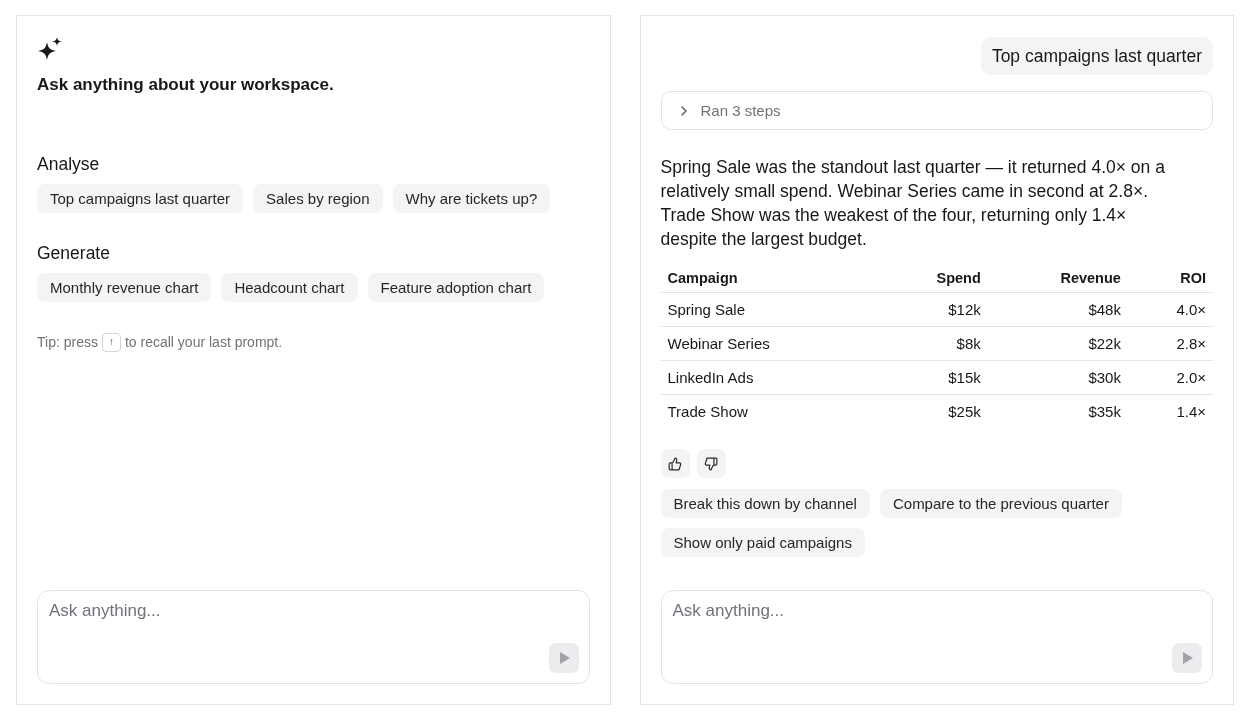 This screenshot has width=1250, height=719. What do you see at coordinates (1057, 377) in the screenshot?
I see `table-cell: $30k` at bounding box center [1057, 377].